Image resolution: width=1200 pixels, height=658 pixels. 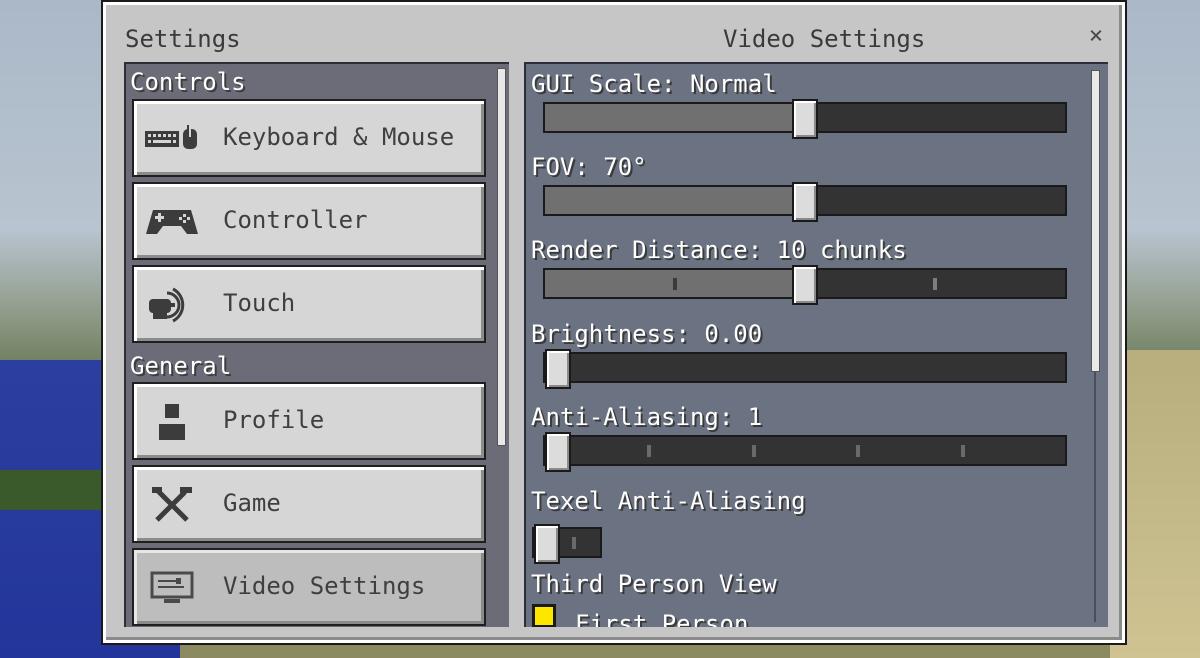 What do you see at coordinates (574, 543) in the screenshot?
I see `toggle-tick` at bounding box center [574, 543].